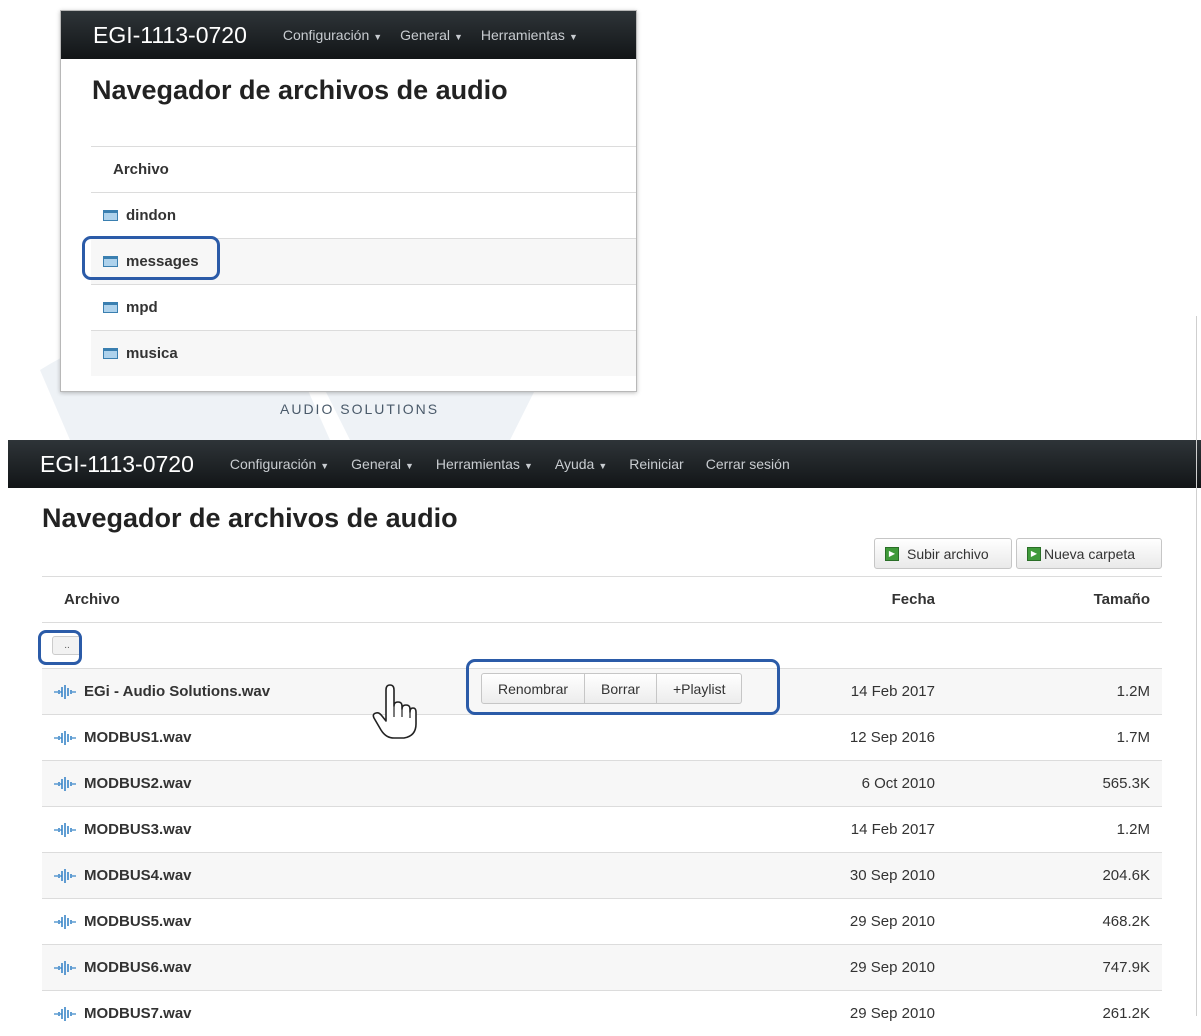  Describe the element at coordinates (363, 307) in the screenshot. I see `folder-row-mpd: mpd` at that location.